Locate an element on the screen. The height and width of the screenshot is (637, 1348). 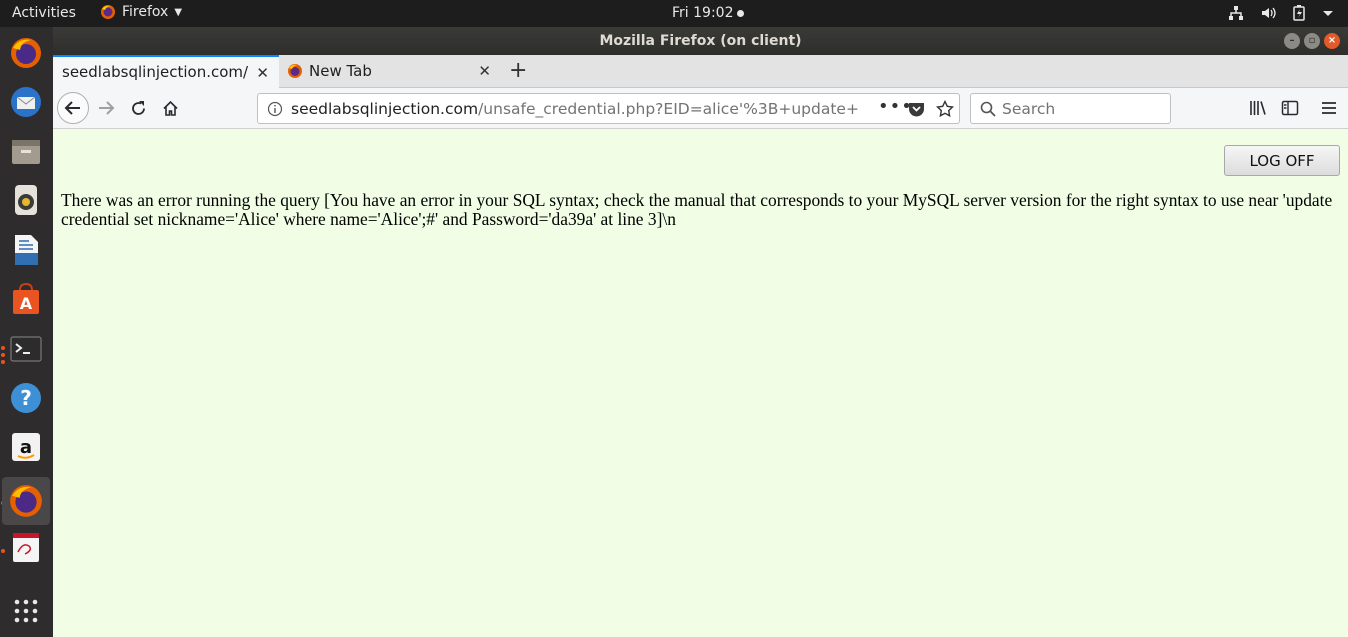
home-icon is located at coordinates (170, 108).